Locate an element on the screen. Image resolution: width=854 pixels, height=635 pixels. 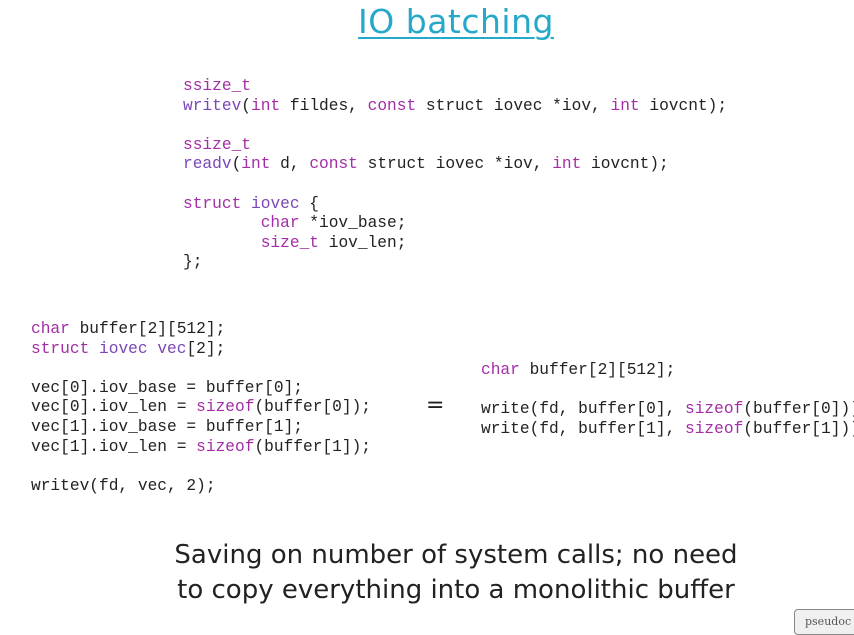
code-token: vec[0].iov_base = buffer[0]; is located at coordinates (167, 387).